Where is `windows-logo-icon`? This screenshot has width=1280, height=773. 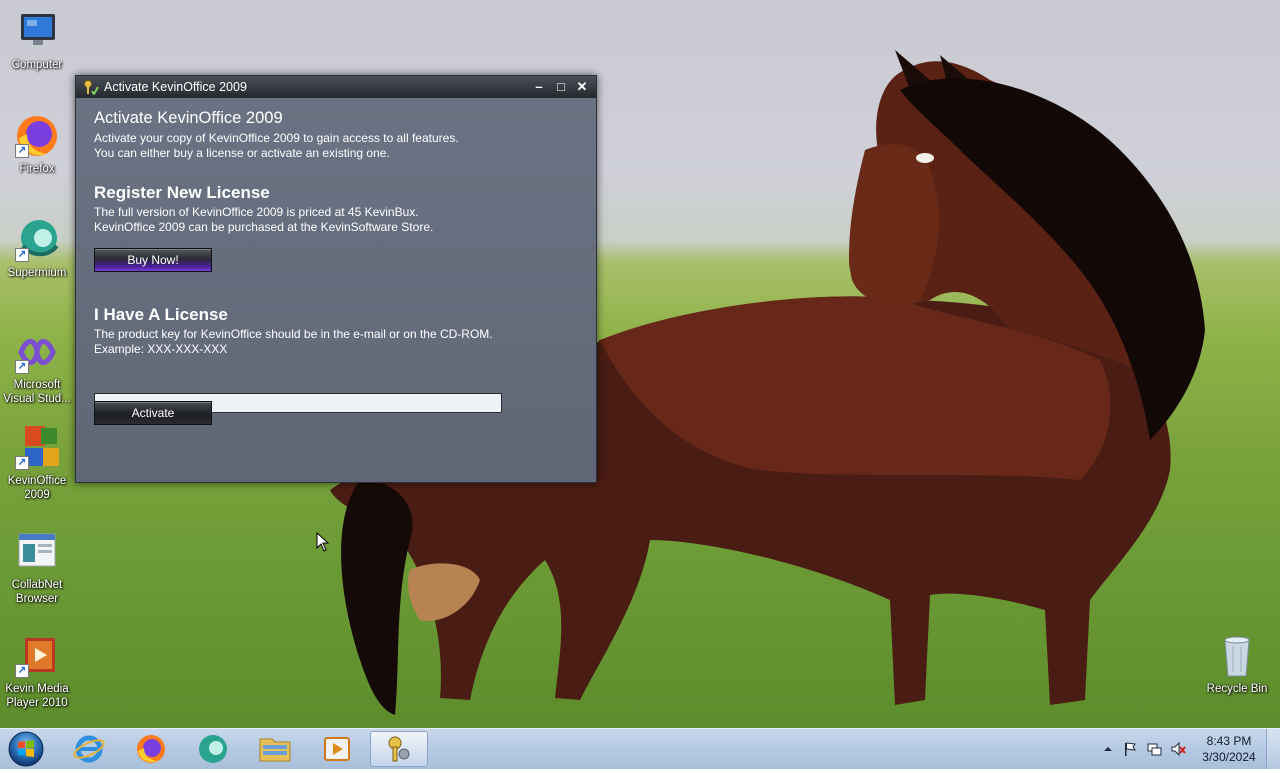
windows-logo-icon is located at coordinates (26, 749).